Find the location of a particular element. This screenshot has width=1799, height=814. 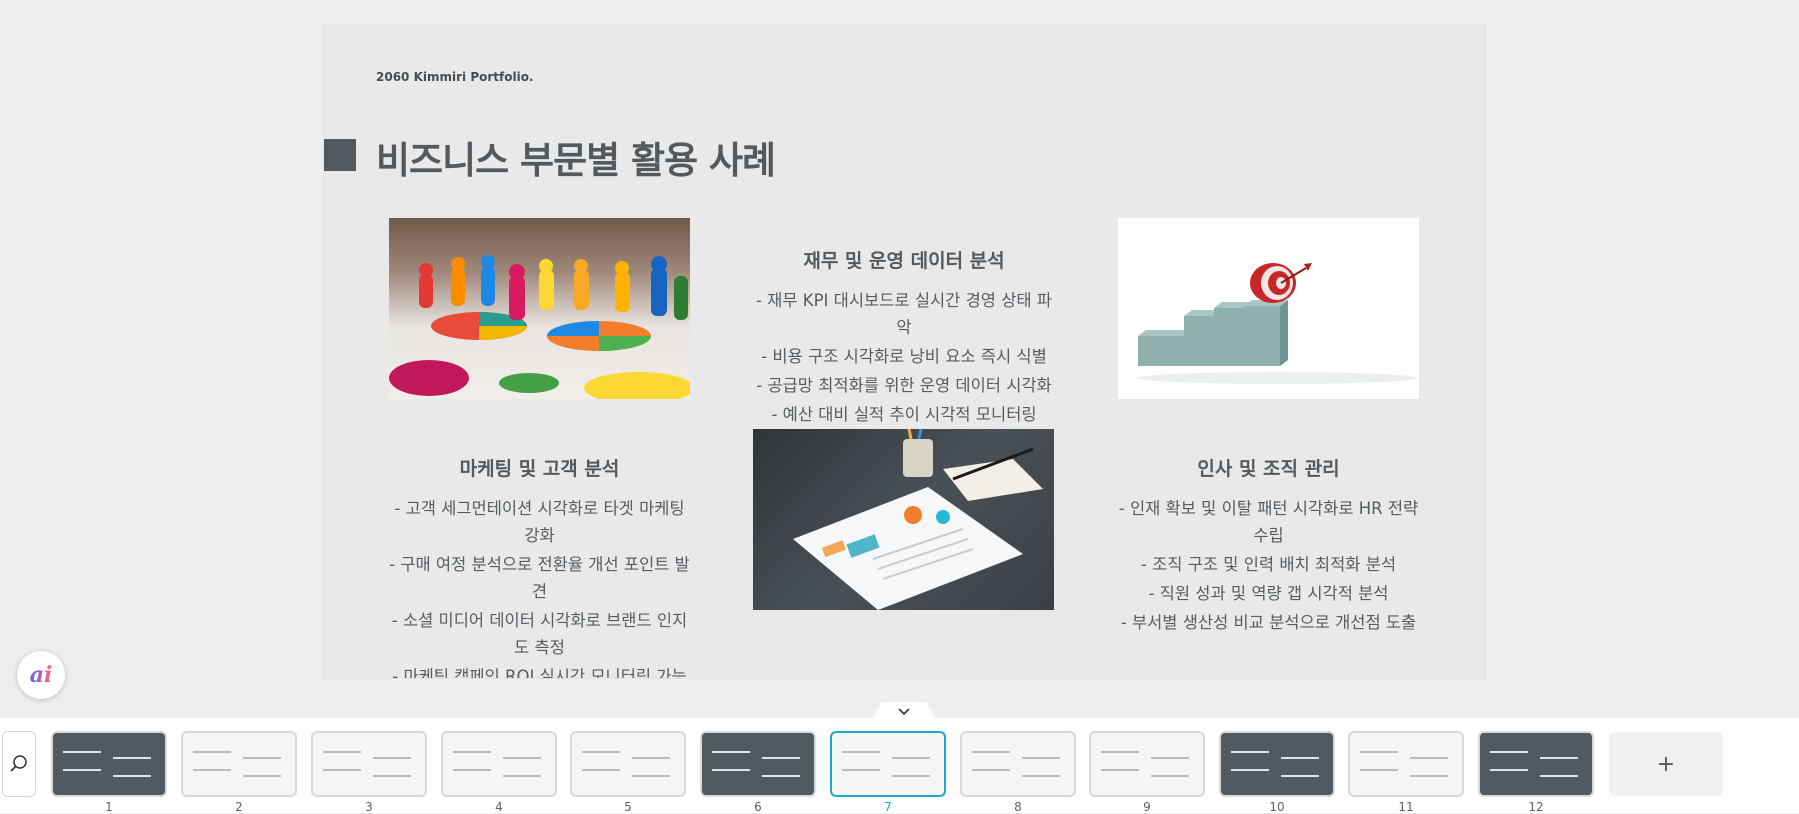

slide-number: 4 is located at coordinates (499, 807).